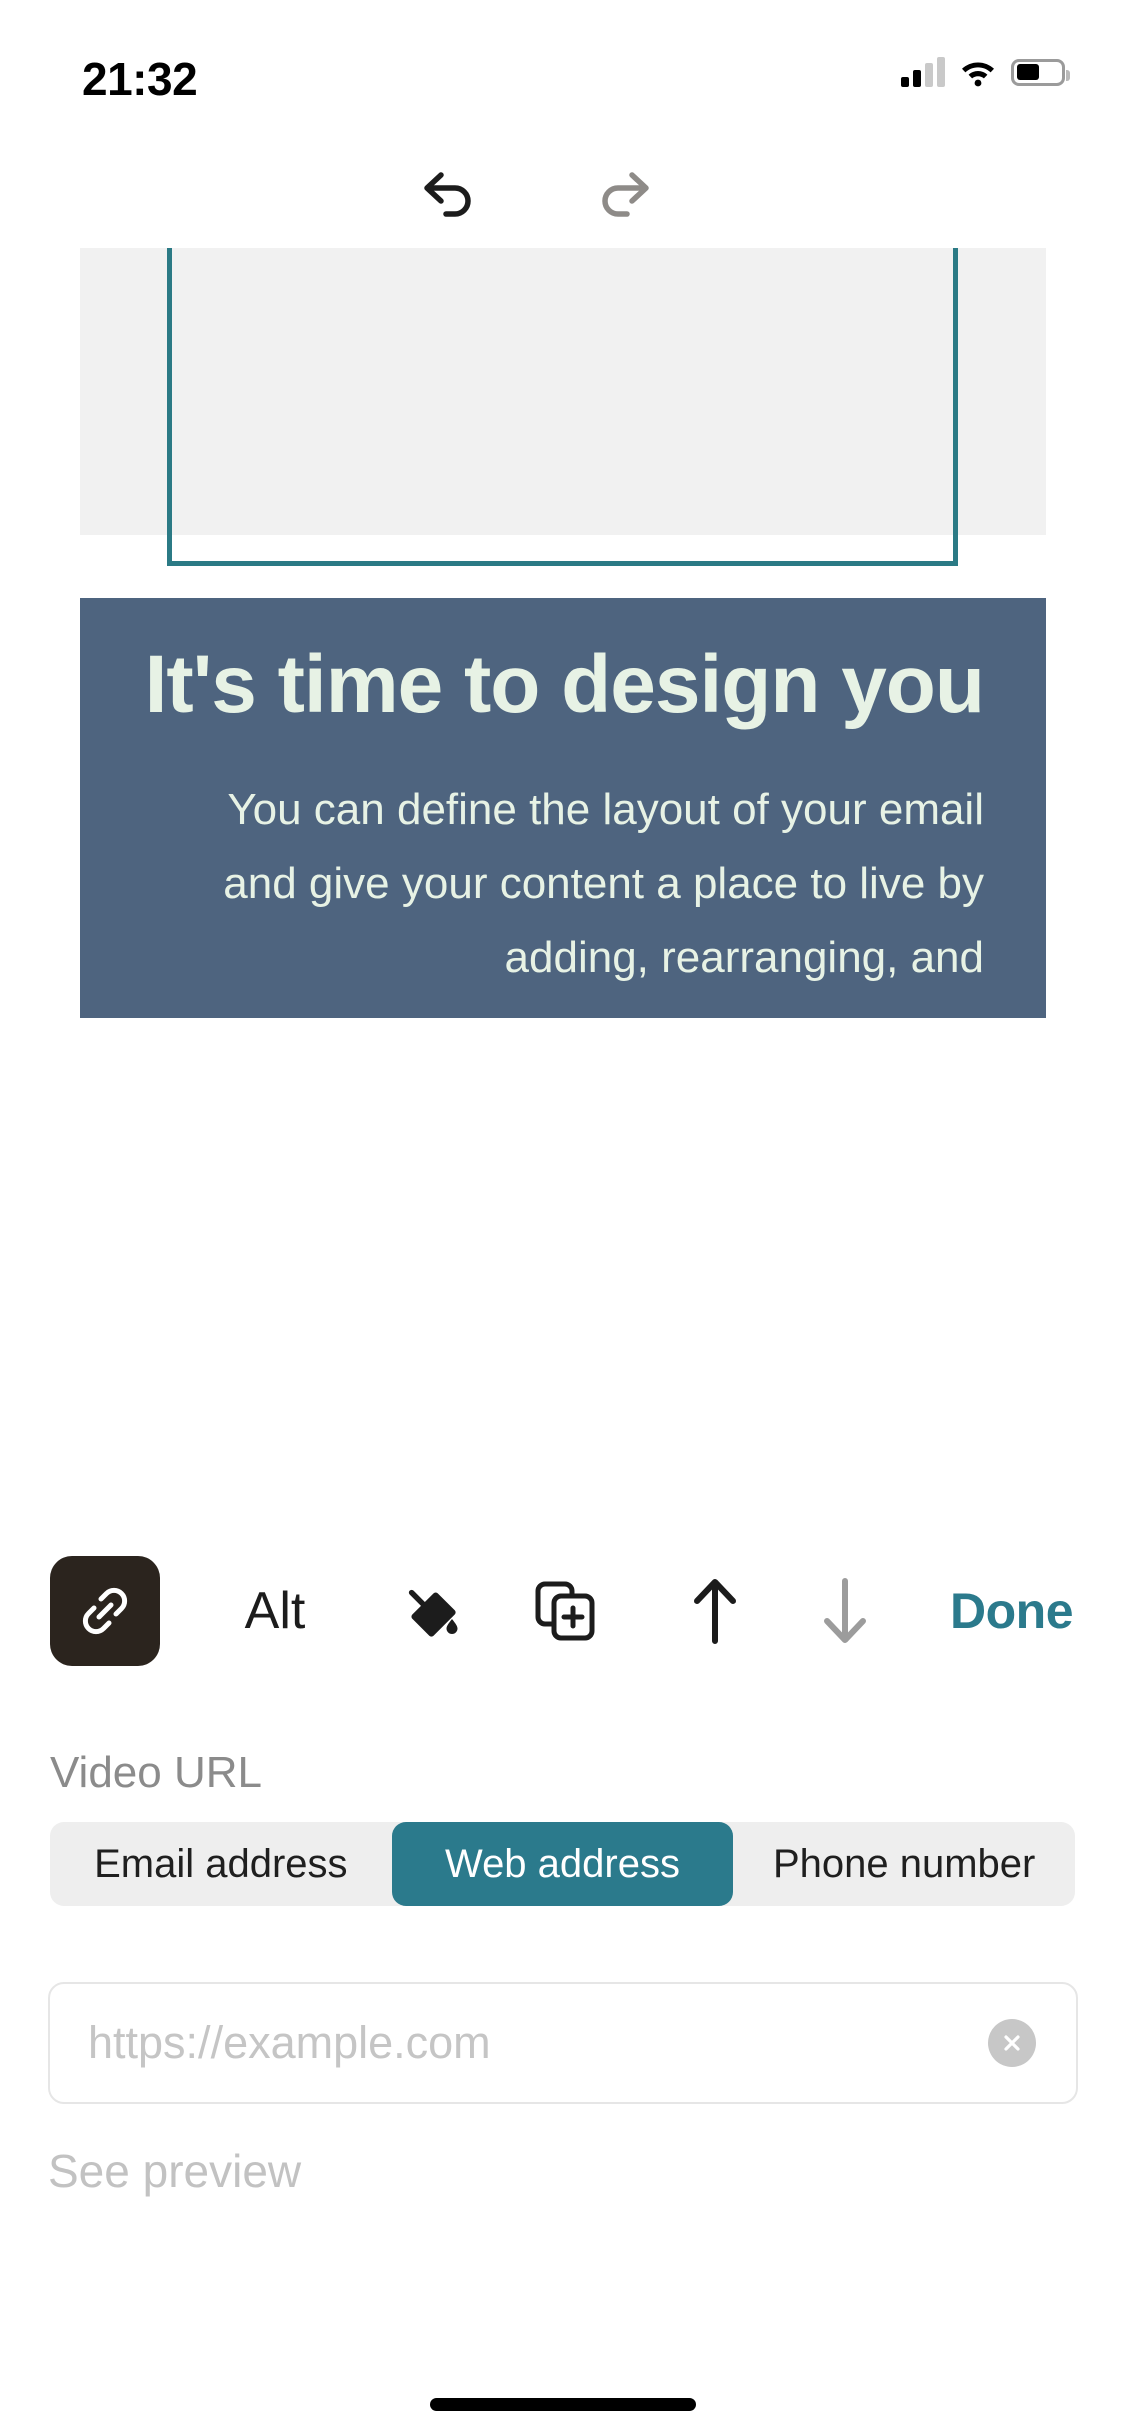  I want to click on undo-arrow-icon, so click(447, 194).